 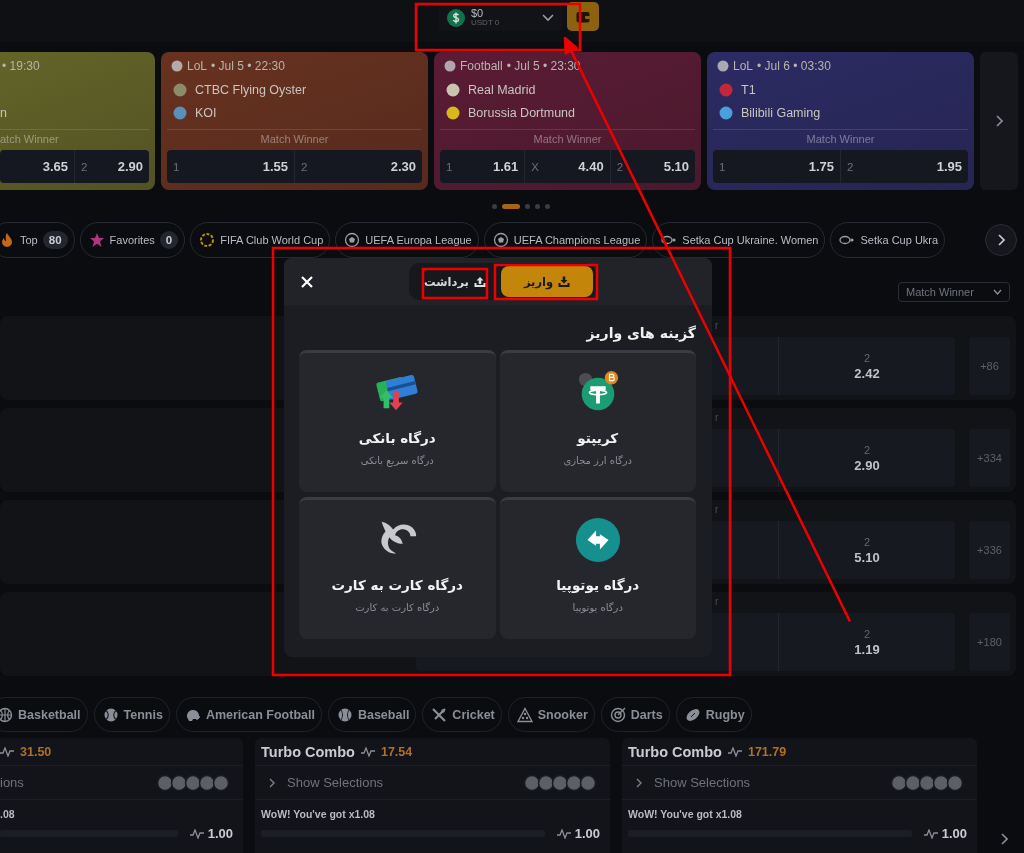 I want to click on section-title: گزینه های واریز, so click(x=640, y=333).